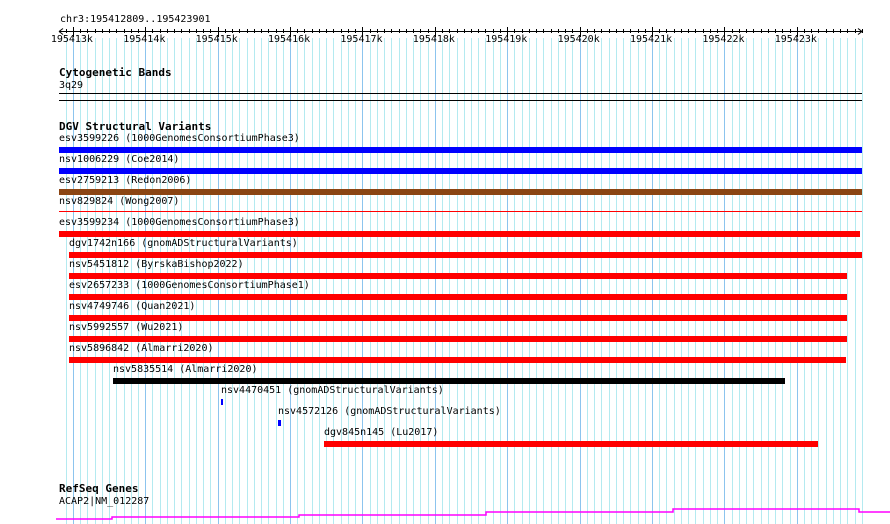 Image resolution: width=890 pixels, height=524 pixels. I want to click on ruler-tick-label: 195416k, so click(289, 39).